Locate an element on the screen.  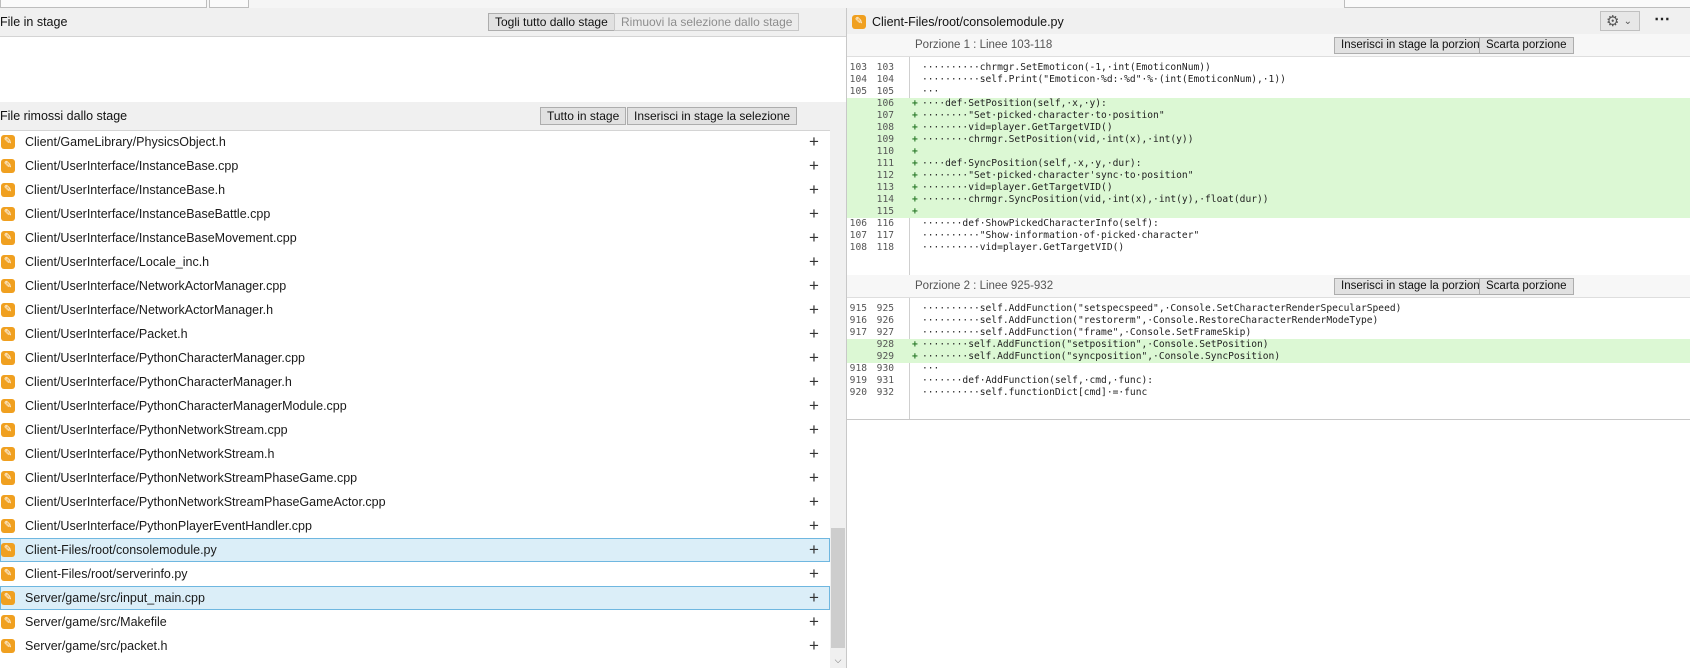
pencil-icon: ✎ is located at coordinates (8, 526).